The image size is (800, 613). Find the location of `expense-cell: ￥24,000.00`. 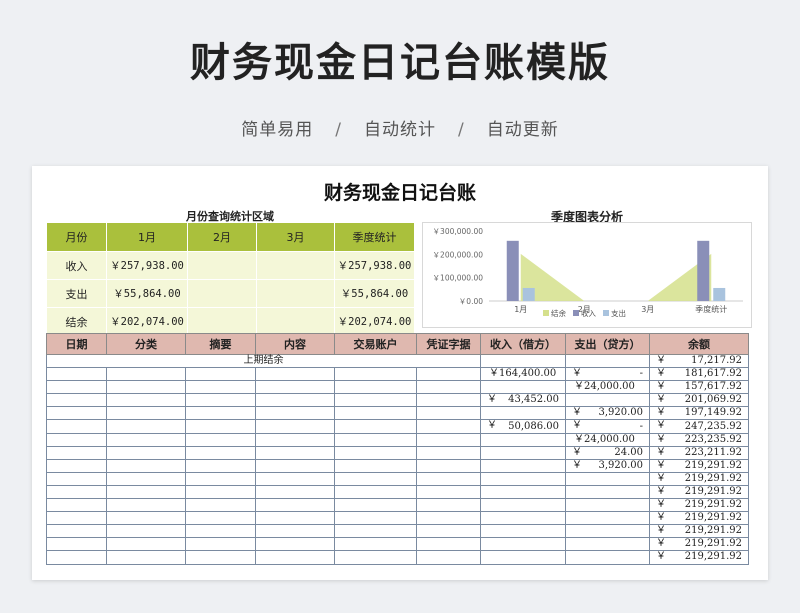

expense-cell: ￥24,000.00 is located at coordinates (607, 387).